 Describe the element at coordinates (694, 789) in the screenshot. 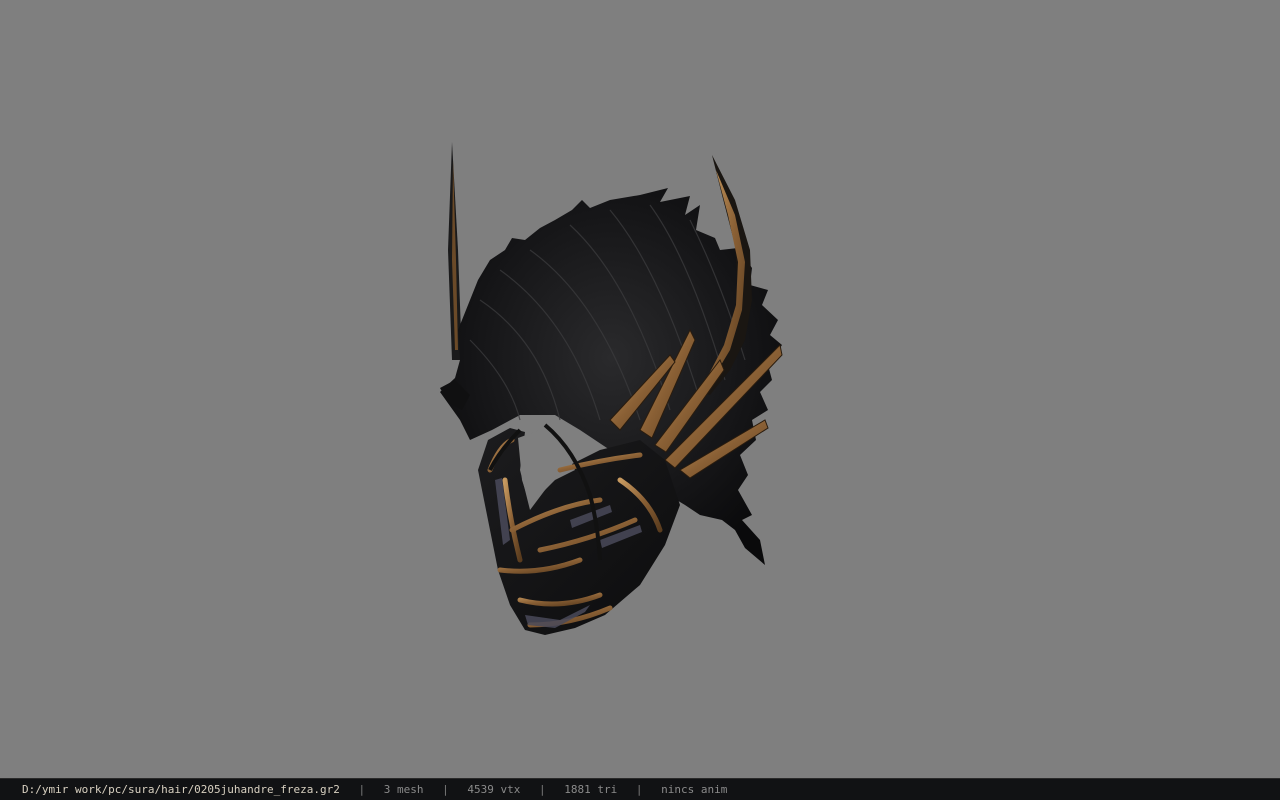

I see `animation-status: nincs anim` at that location.